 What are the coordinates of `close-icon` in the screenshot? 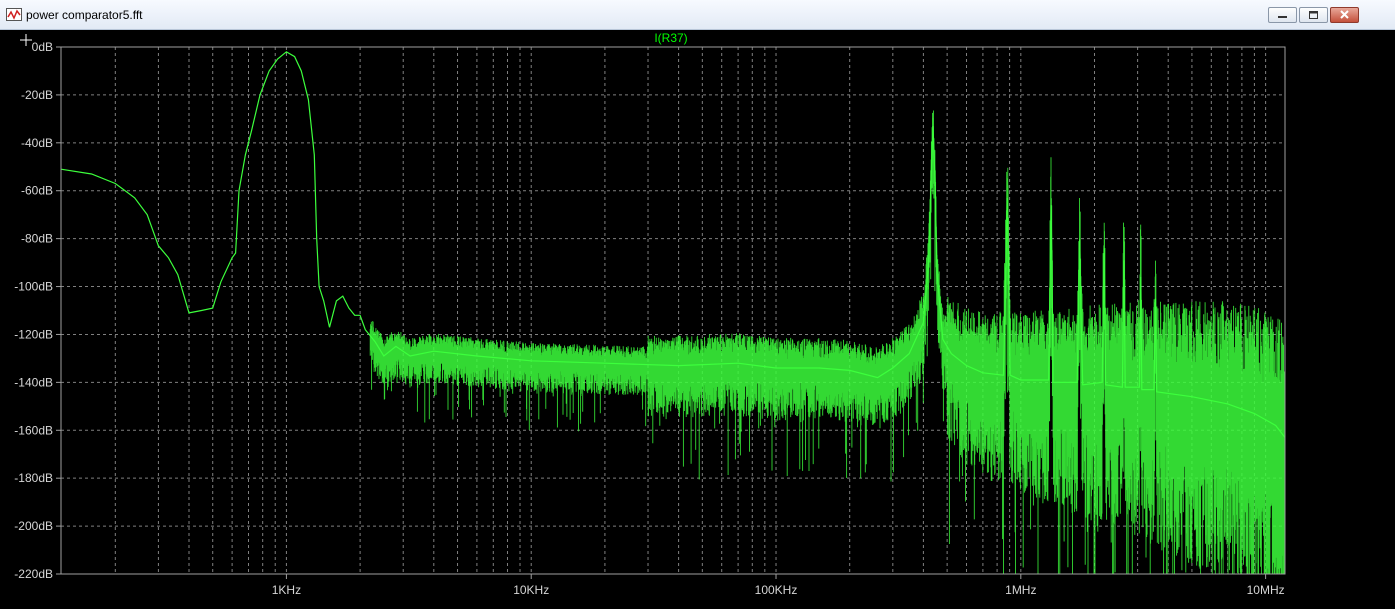 It's located at (1344, 14).